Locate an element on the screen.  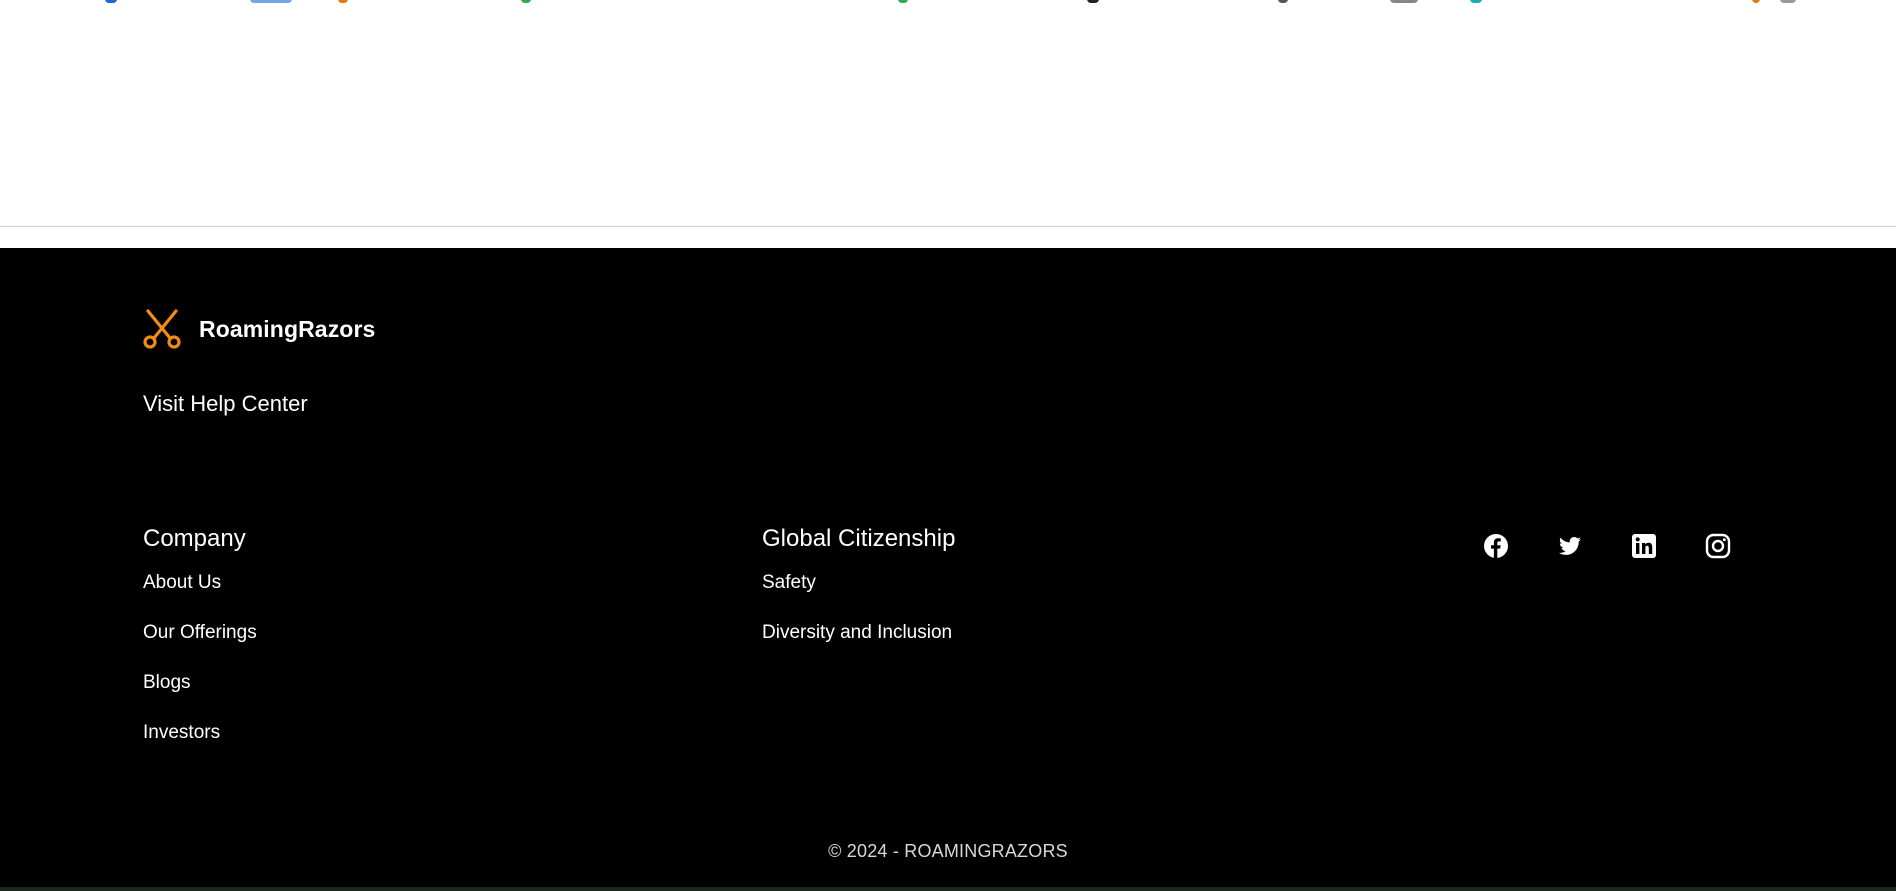
brand: RoamingRazors is located at coordinates (258, 329).